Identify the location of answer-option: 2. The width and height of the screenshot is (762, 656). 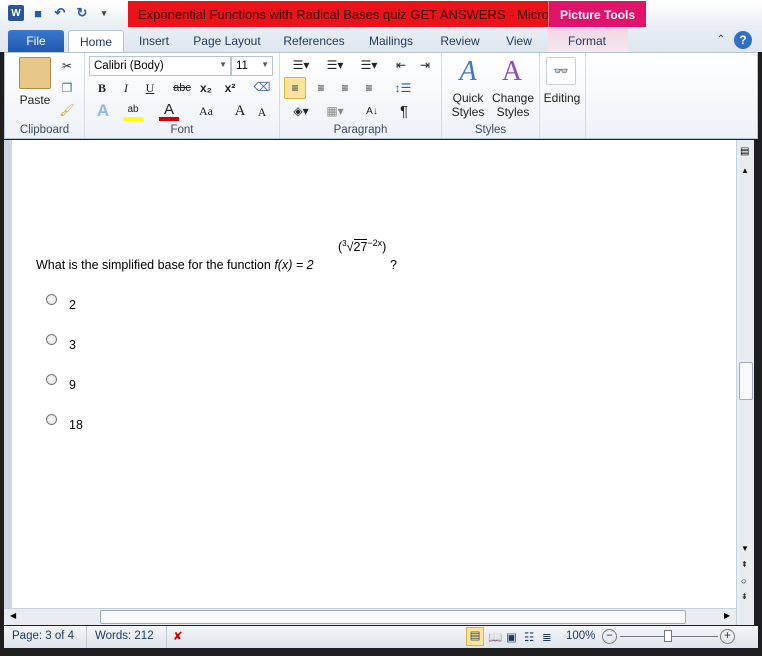
(61, 303).